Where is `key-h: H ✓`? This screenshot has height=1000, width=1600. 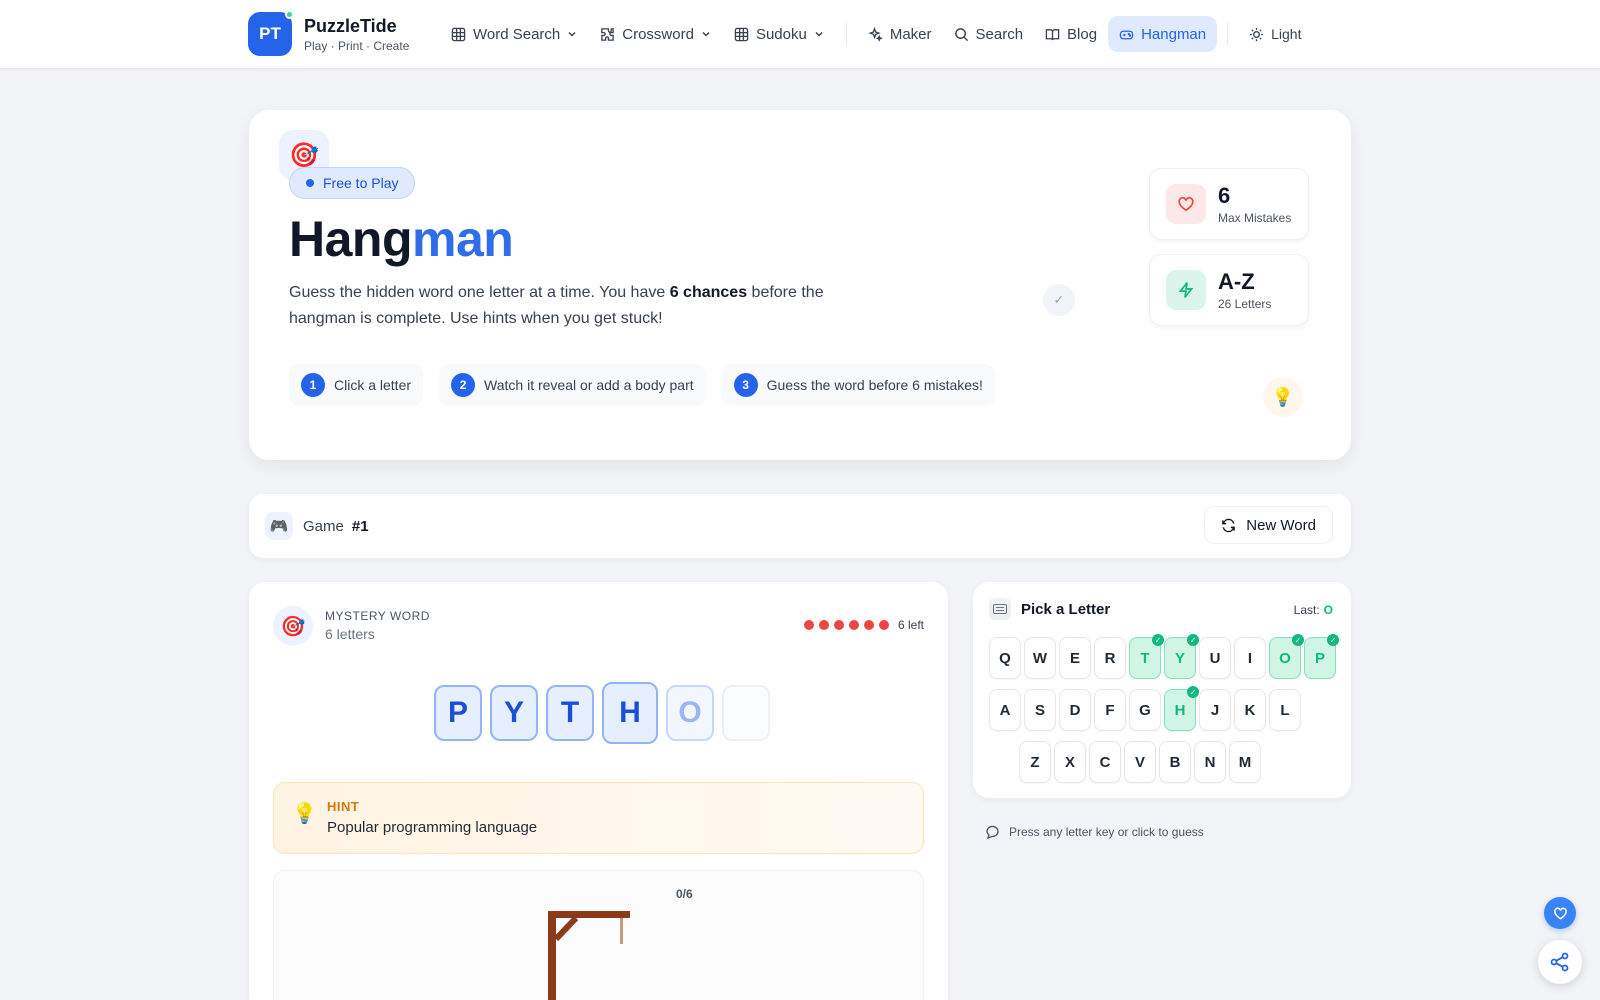
key-h: H ✓ is located at coordinates (1181, 708).